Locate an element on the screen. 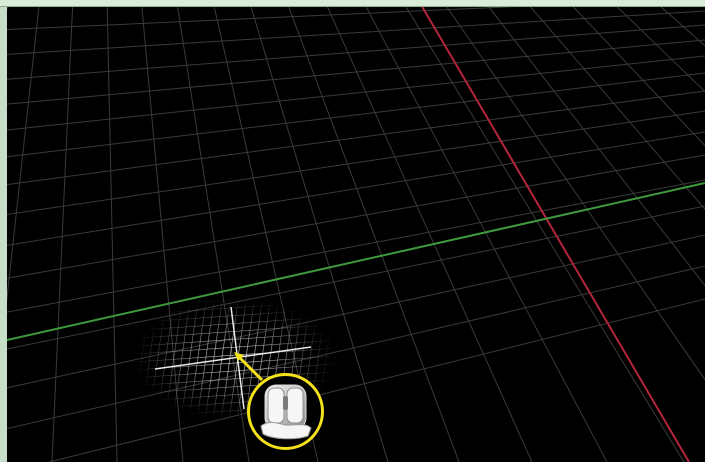 The width and height of the screenshot is (705, 462). mouse-icon is located at coordinates (286, 412).